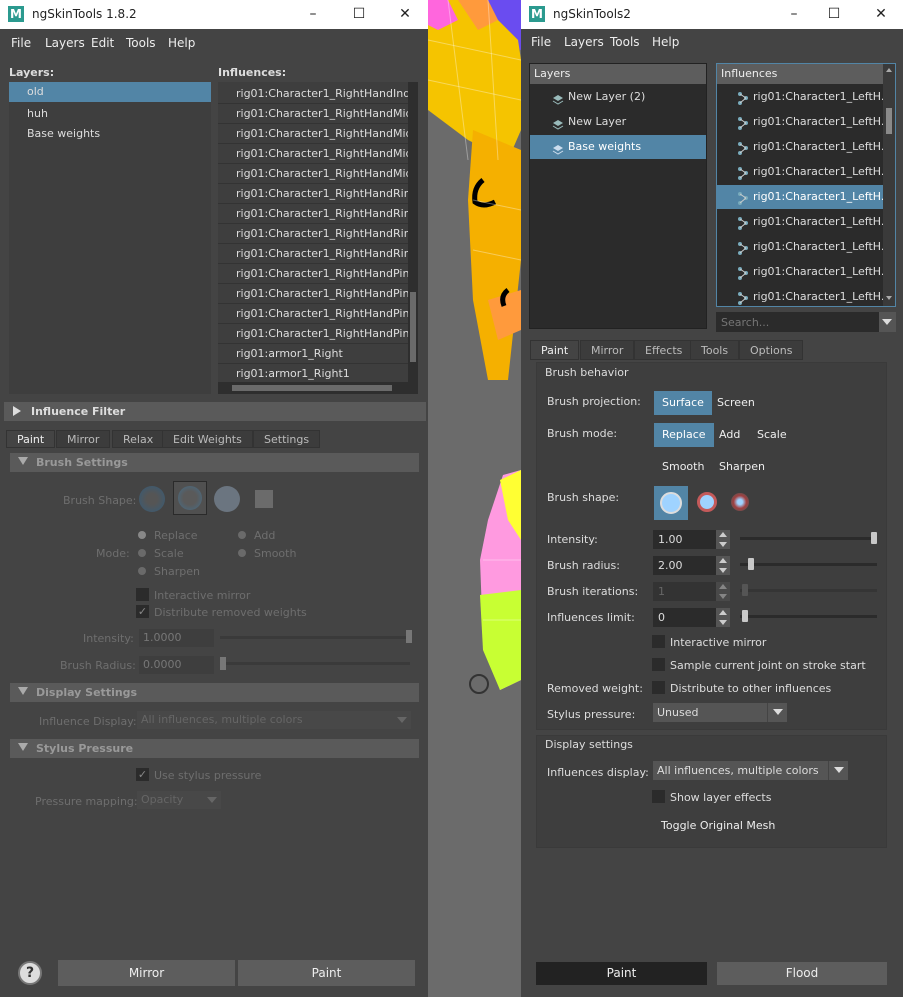  What do you see at coordinates (658, 687) in the screenshot?
I see `distribute-other-checkbox` at bounding box center [658, 687].